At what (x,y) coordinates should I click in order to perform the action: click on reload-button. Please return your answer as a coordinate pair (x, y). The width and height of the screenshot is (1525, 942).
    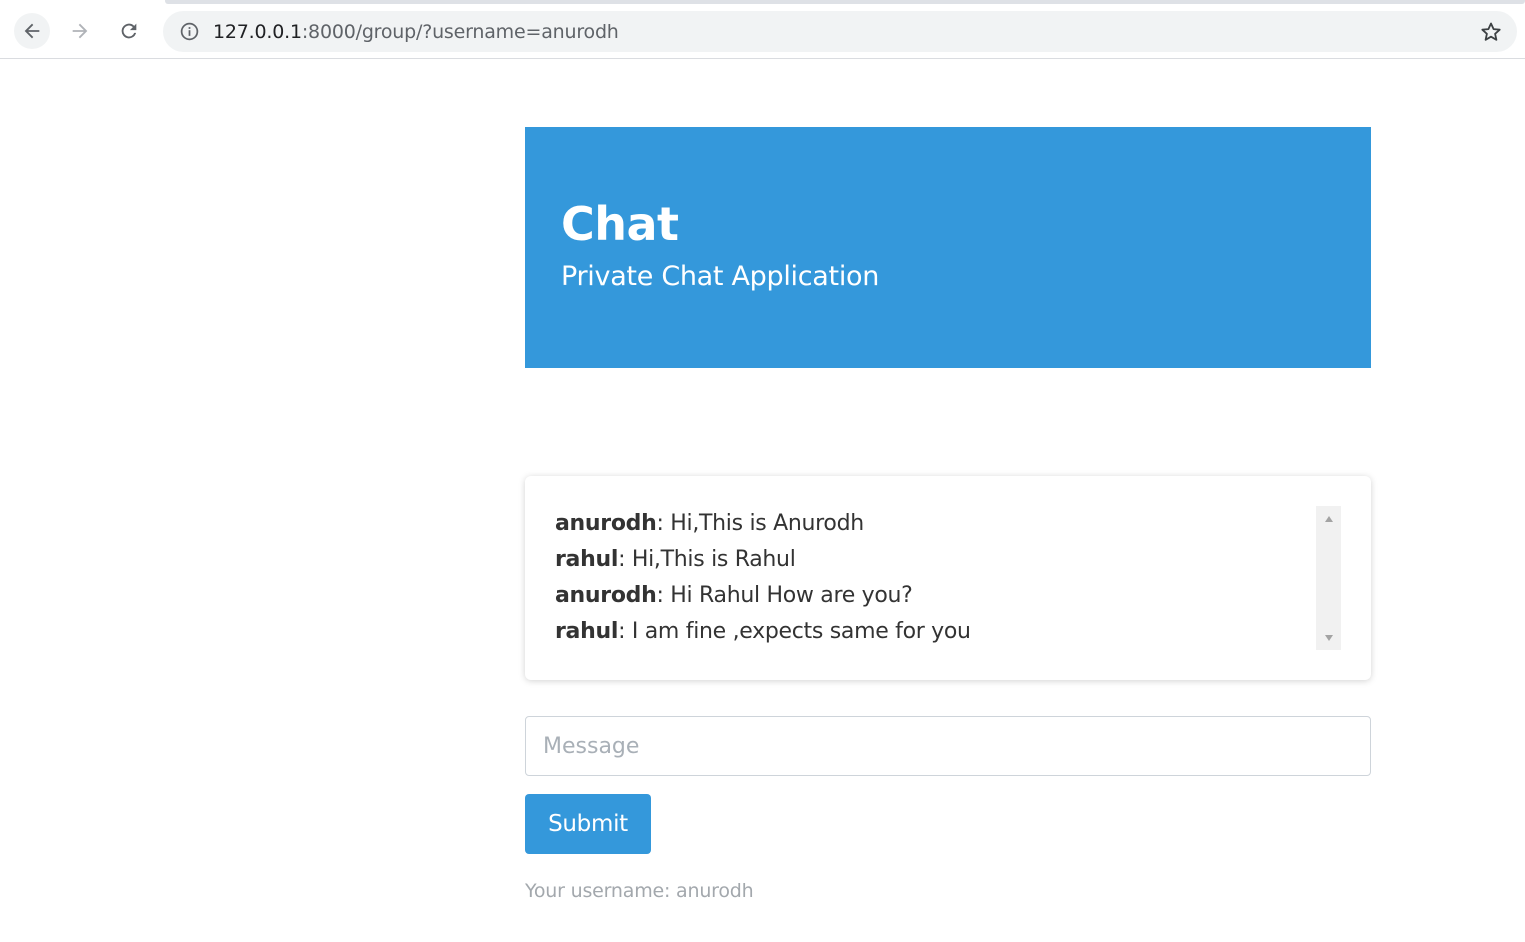
    Looking at the image, I should click on (129, 31).